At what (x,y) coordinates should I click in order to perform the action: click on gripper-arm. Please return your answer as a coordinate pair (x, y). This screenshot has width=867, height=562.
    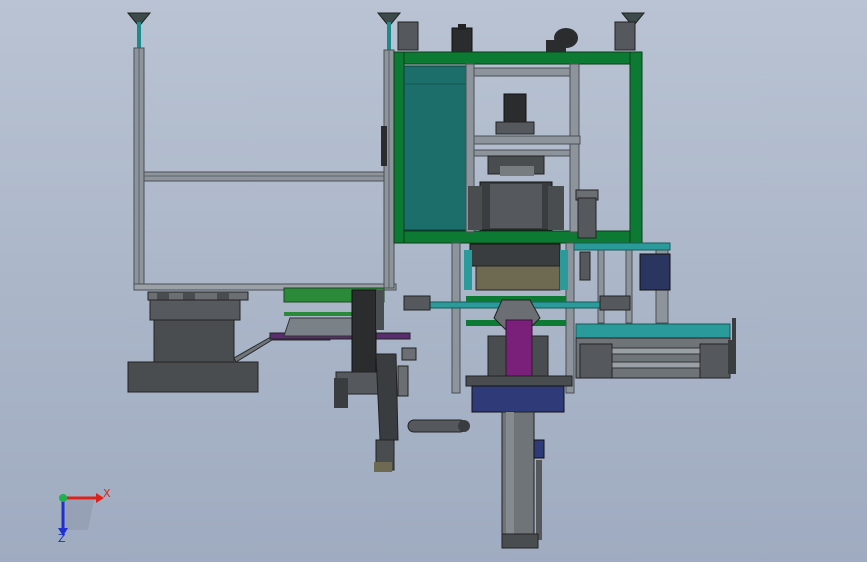
    Looking at the image, I should click on (375, 380).